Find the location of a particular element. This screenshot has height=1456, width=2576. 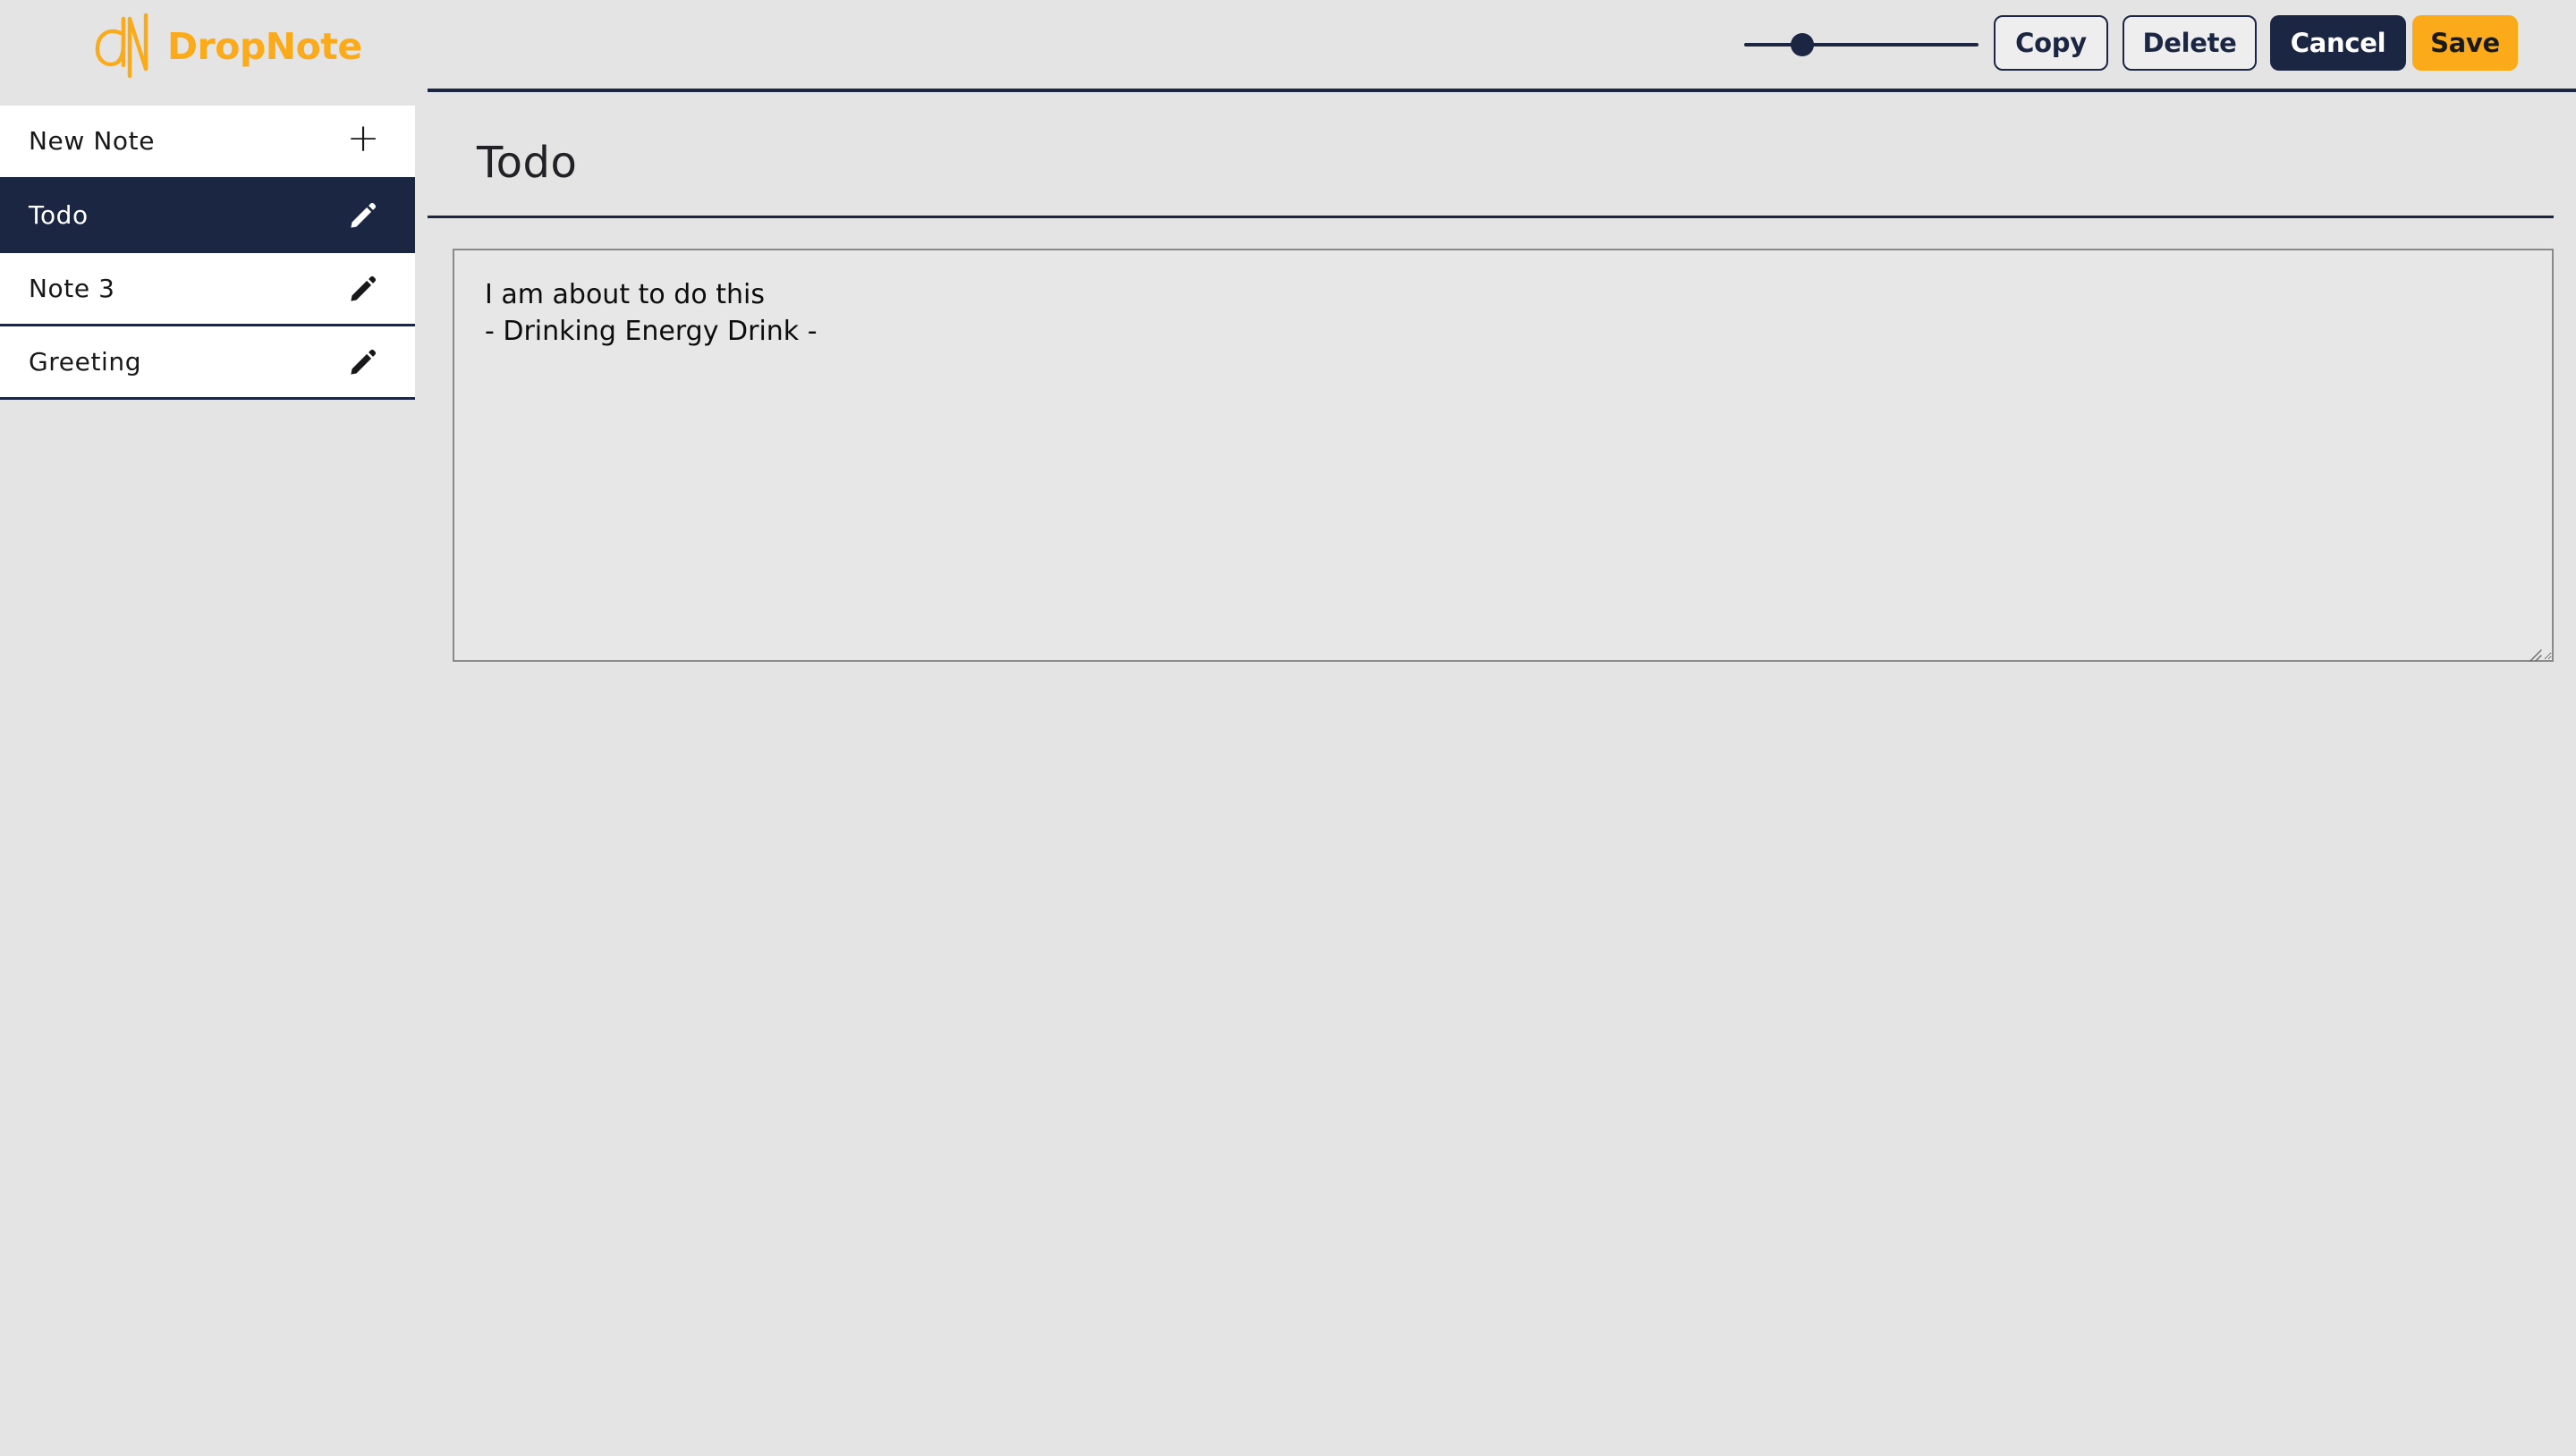

zoom-slider-track is located at coordinates (1861, 45).